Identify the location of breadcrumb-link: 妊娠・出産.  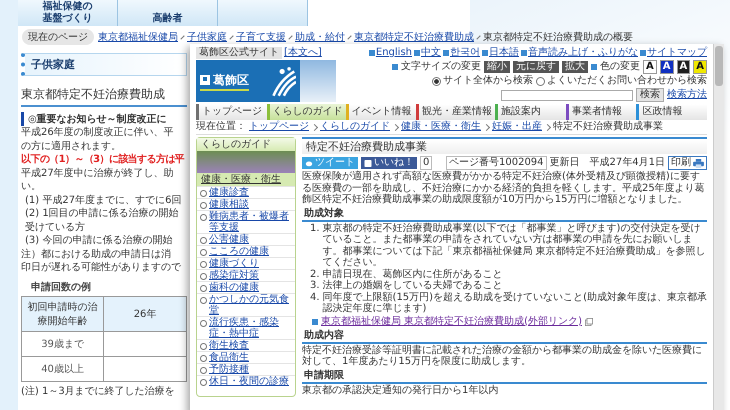
(517, 127).